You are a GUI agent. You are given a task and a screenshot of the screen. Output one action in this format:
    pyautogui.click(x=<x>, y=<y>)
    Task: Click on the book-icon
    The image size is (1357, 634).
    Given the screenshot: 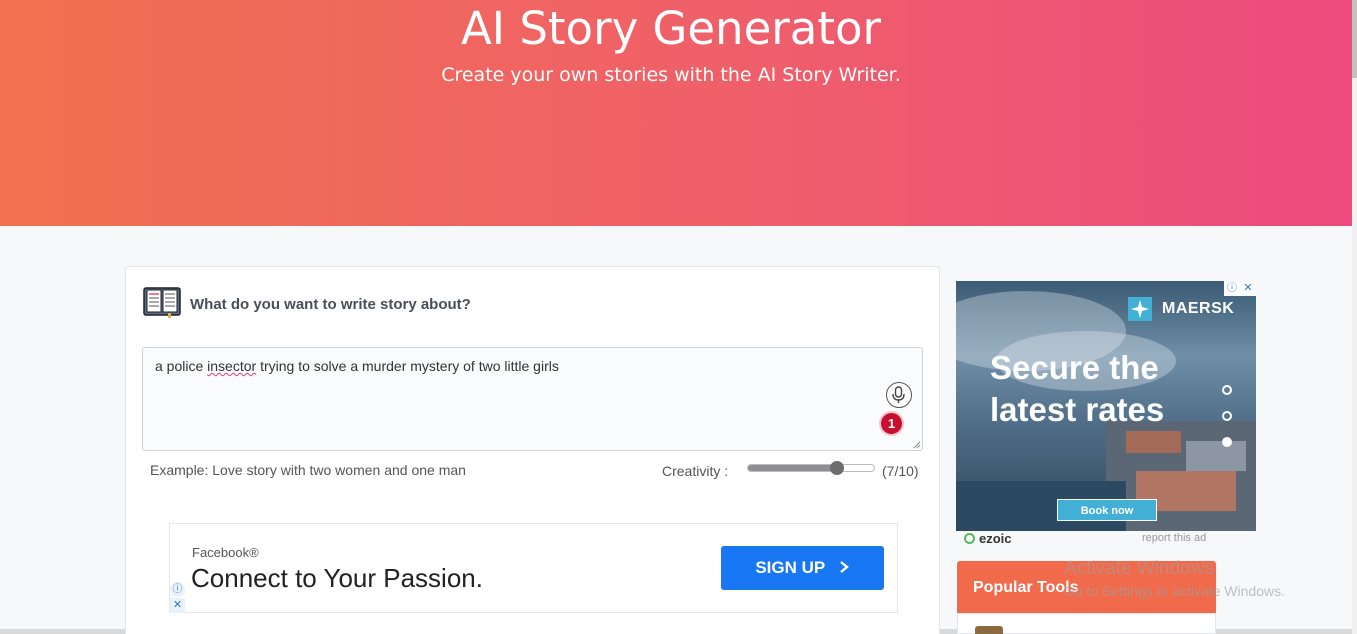 What is the action you would take?
    pyautogui.click(x=162, y=302)
    